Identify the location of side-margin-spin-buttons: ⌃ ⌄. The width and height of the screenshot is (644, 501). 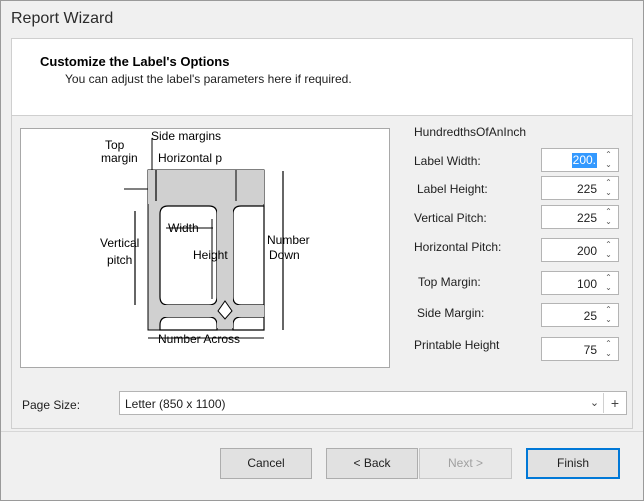
(608, 315).